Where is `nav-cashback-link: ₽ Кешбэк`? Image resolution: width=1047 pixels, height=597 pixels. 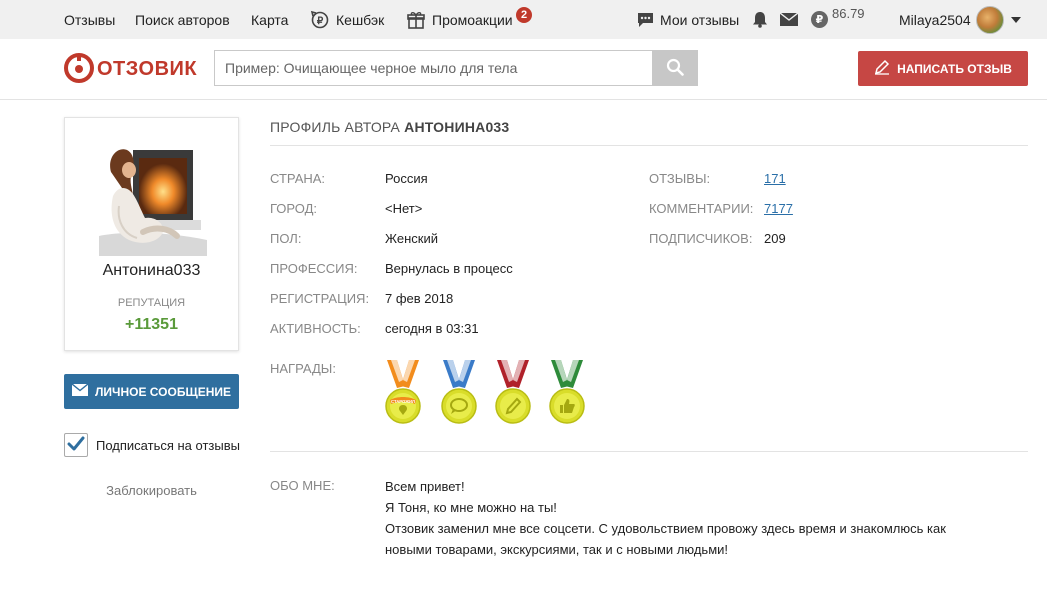
nav-cashback-link: ₽ Кешбэк is located at coordinates (347, 19).